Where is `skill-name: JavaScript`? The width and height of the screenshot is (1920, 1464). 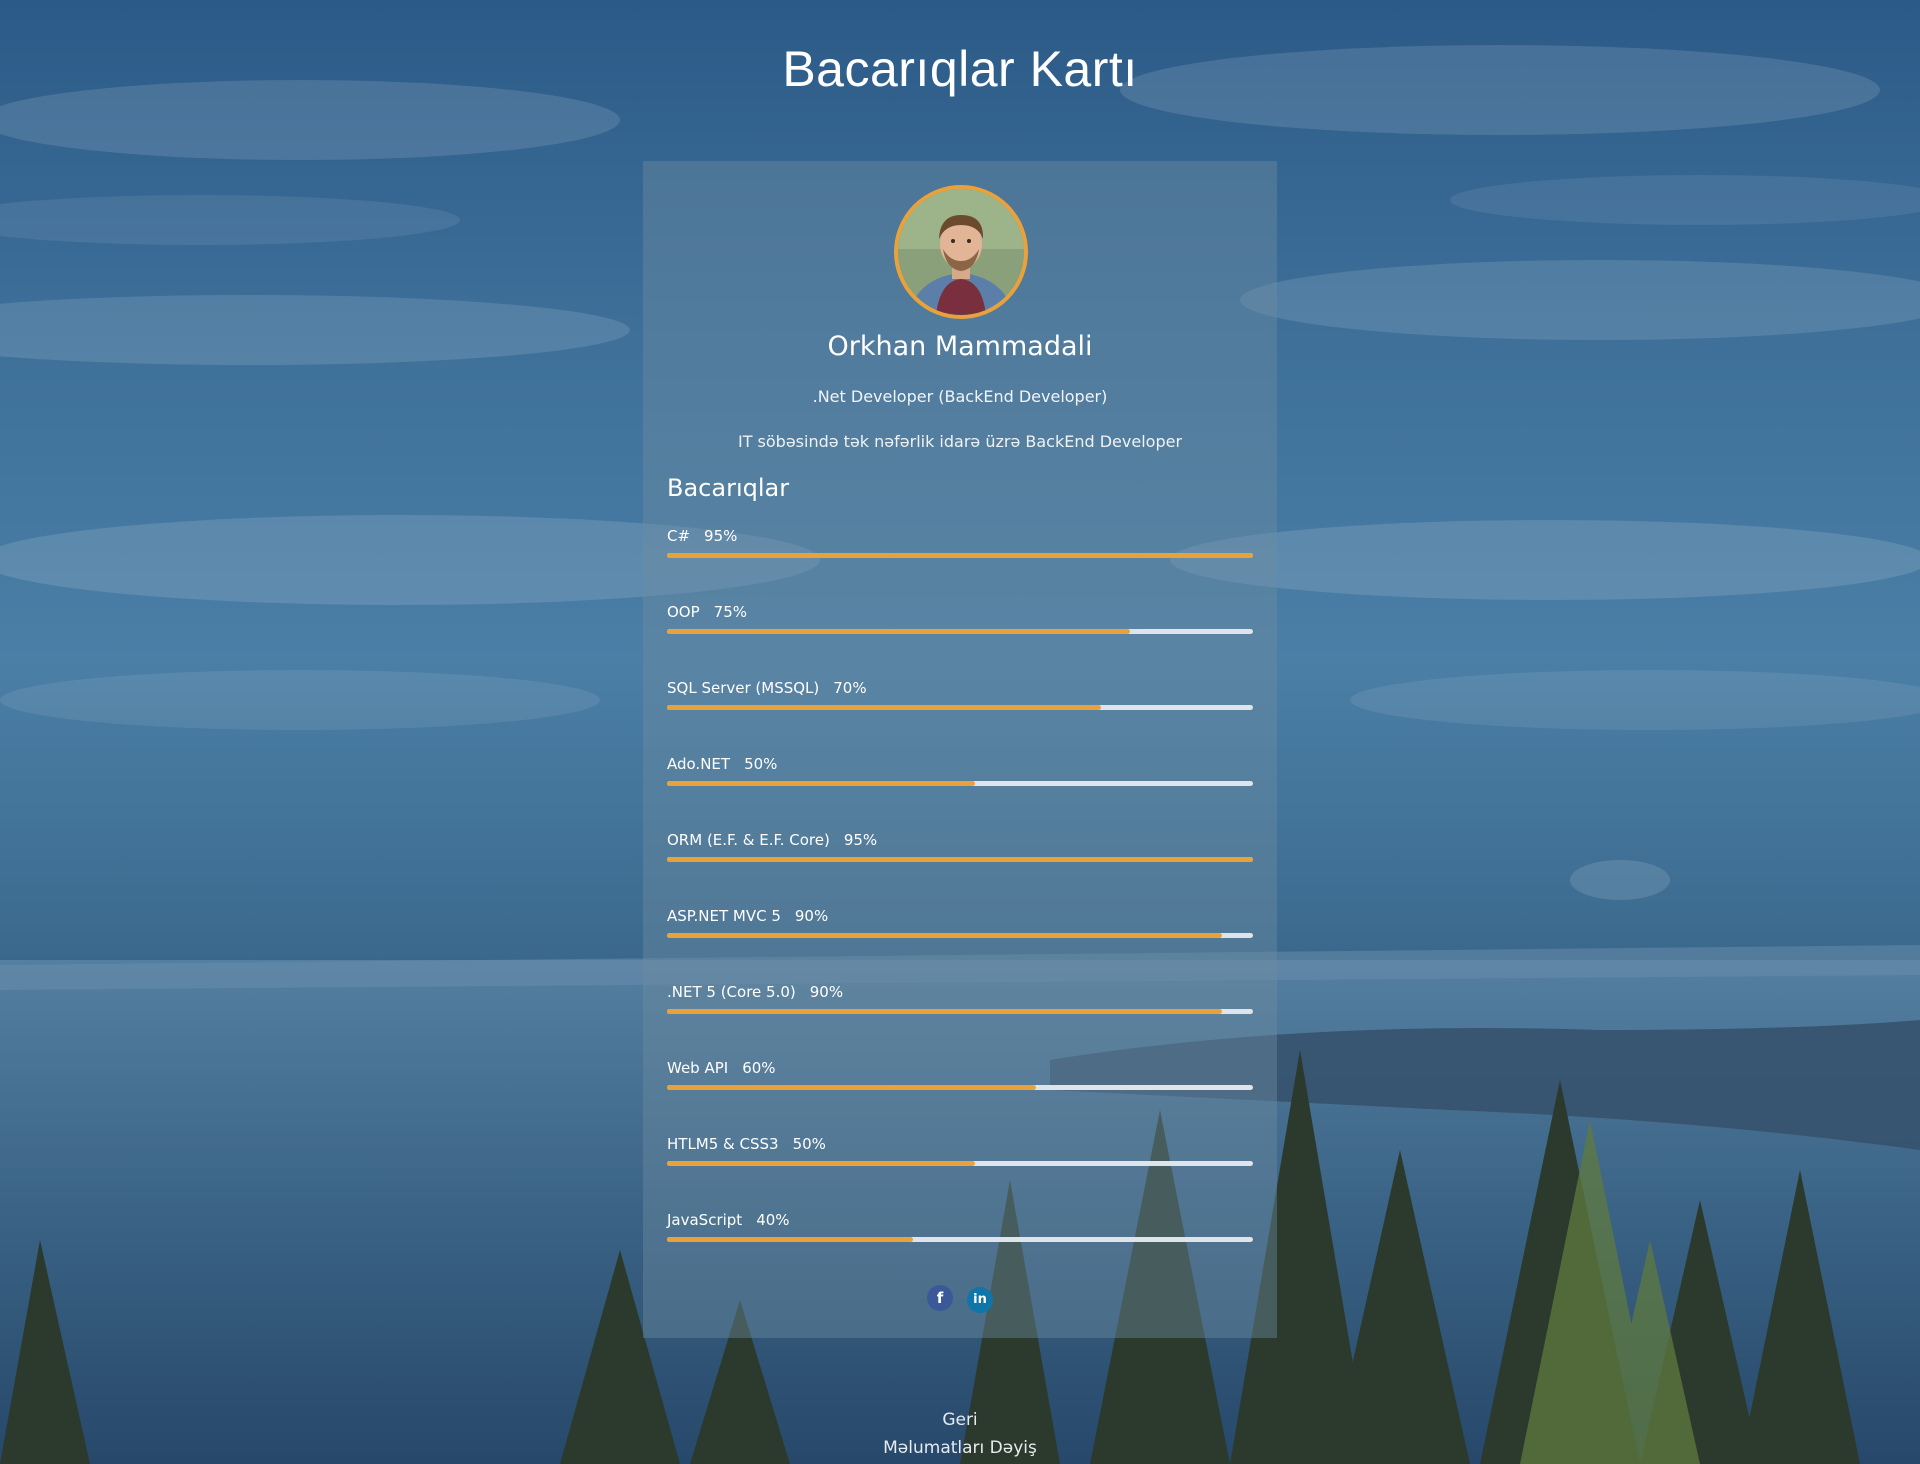 skill-name: JavaScript is located at coordinates (705, 1220).